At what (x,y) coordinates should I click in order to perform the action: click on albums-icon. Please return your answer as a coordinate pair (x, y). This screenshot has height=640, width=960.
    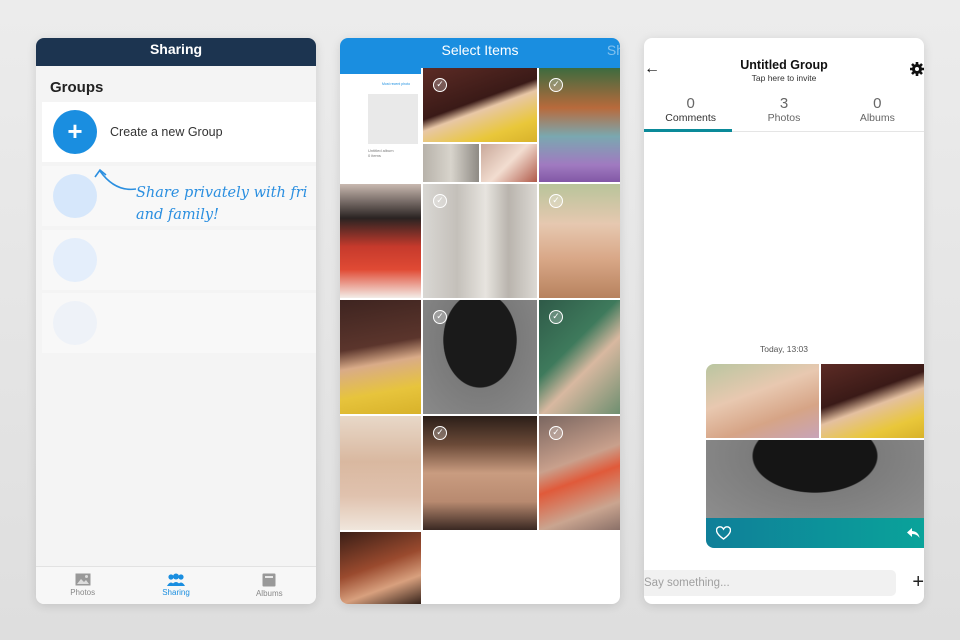
    Looking at the image, I should click on (269, 580).